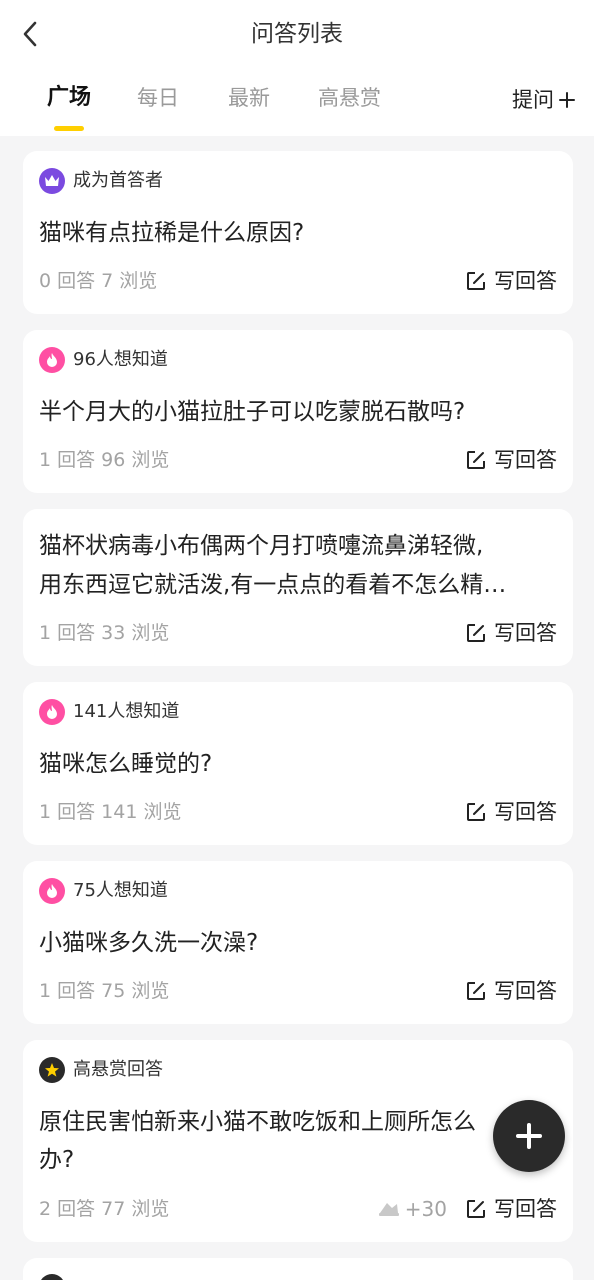 The height and width of the screenshot is (1280, 594). What do you see at coordinates (120, 359) in the screenshot?
I see `badge-label: 96人想知道` at bounding box center [120, 359].